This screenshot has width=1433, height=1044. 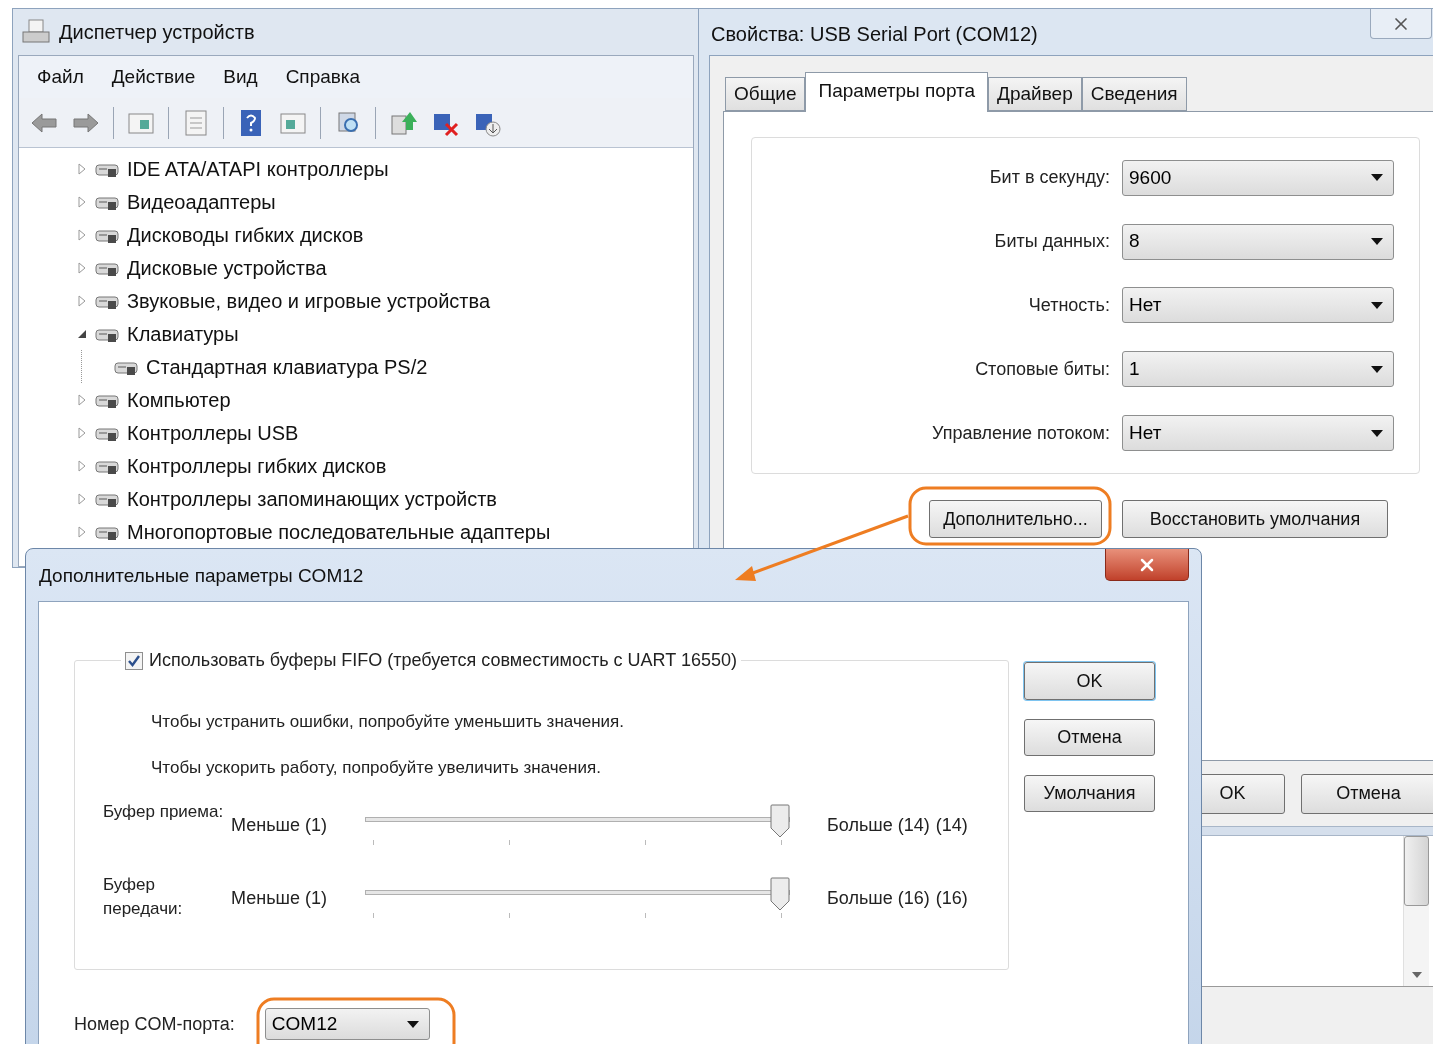 I want to click on dropdown: 9600, so click(x=1258, y=177).